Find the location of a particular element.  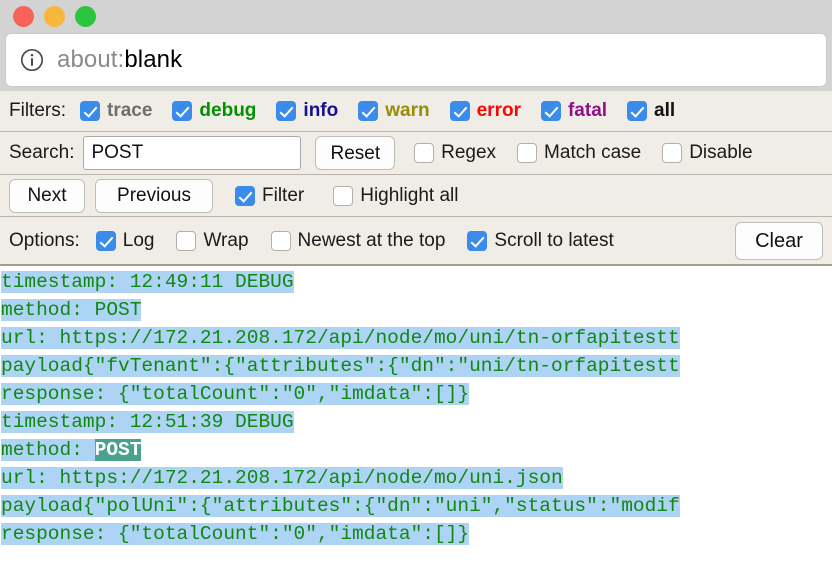

match-case-checkbox: Match case is located at coordinates (579, 153).